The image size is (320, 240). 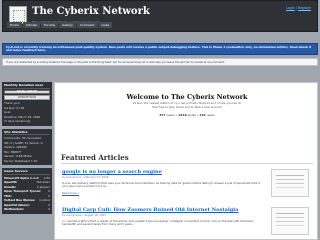 What do you see at coordinates (27, 209) in the screenshot?
I see `server-row: Wolfenstein: 0` at bounding box center [27, 209].